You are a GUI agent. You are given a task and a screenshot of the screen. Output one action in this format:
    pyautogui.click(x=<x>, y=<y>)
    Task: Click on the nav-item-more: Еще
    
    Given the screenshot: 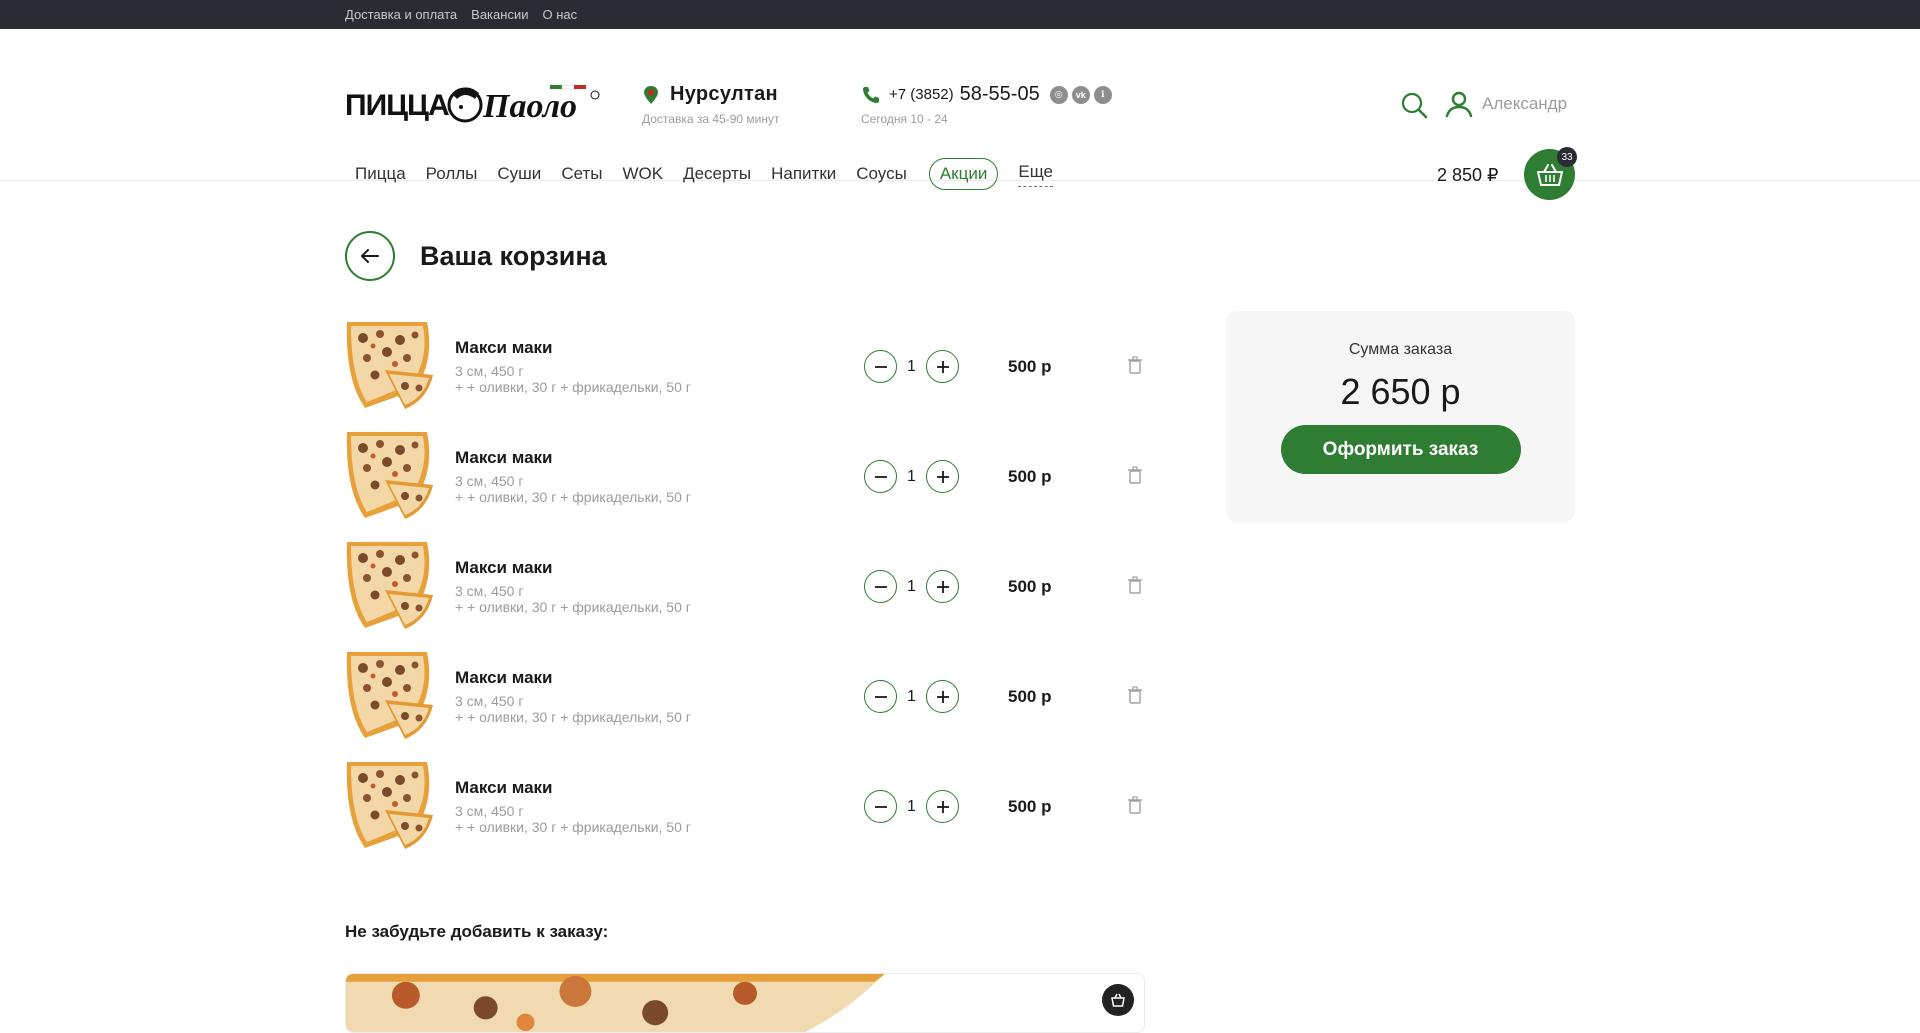 What is the action you would take?
    pyautogui.click(x=1035, y=174)
    